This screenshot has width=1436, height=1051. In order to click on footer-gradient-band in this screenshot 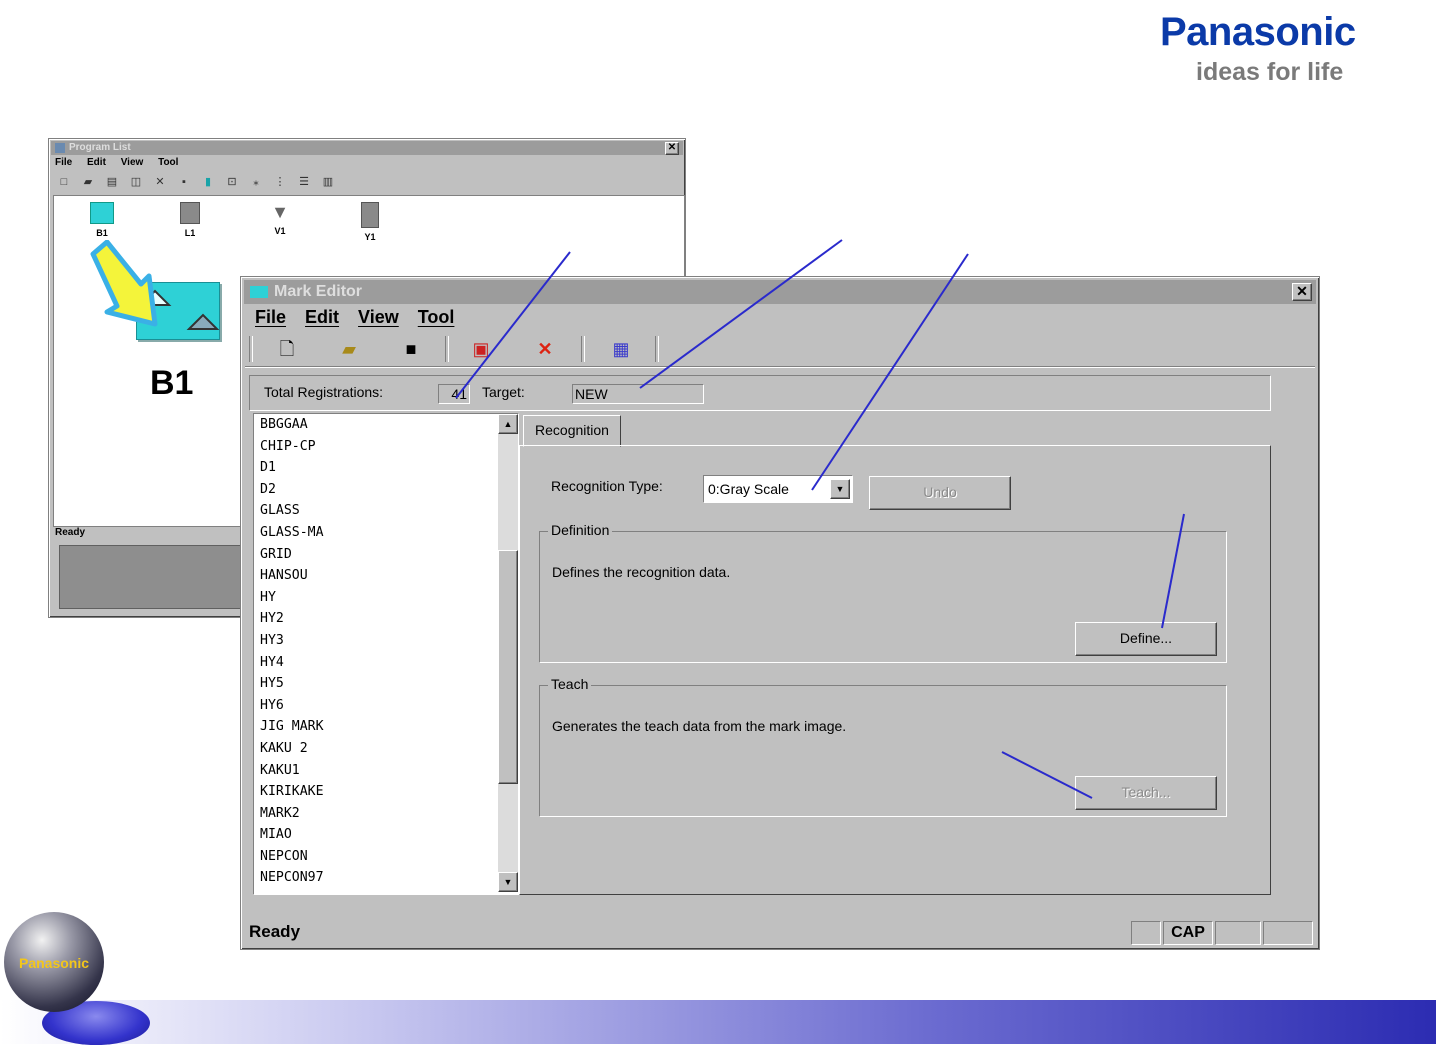, I will do `click(718, 1022)`.